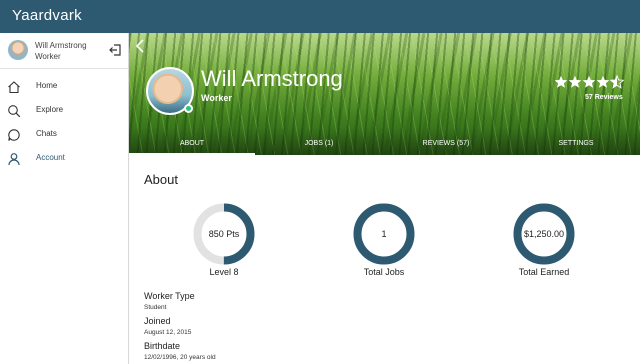 The height and width of the screenshot is (364, 640). What do you see at coordinates (216, 98) in the screenshot?
I see `profile-role: Worker` at bounding box center [216, 98].